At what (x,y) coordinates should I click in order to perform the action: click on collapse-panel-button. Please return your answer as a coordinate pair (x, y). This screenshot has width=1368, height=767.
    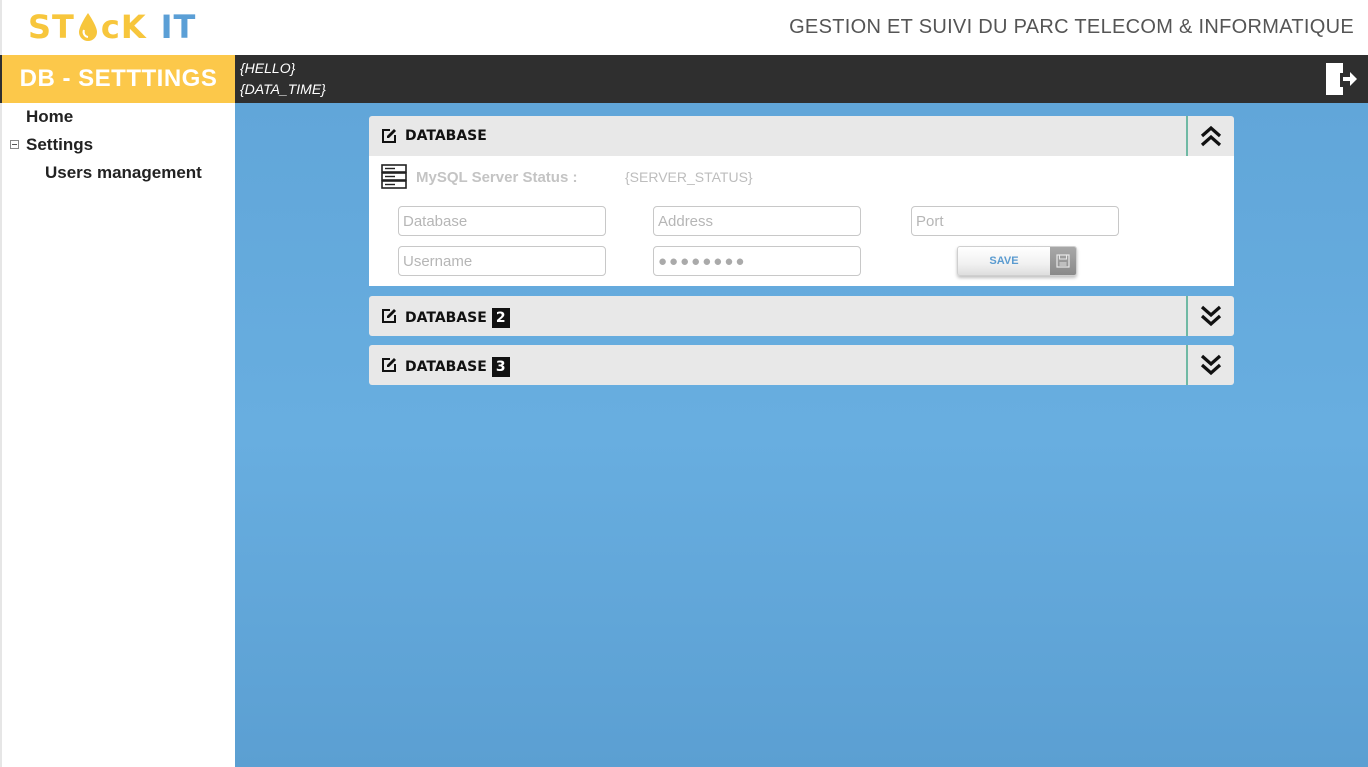
    Looking at the image, I should click on (1210, 136).